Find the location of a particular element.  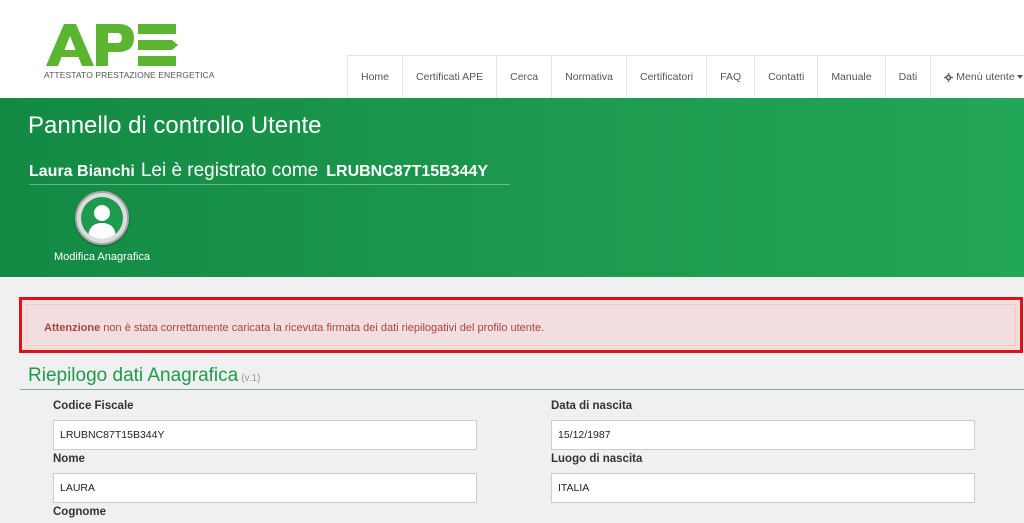

nav-manuale: Manuale is located at coordinates (852, 76).